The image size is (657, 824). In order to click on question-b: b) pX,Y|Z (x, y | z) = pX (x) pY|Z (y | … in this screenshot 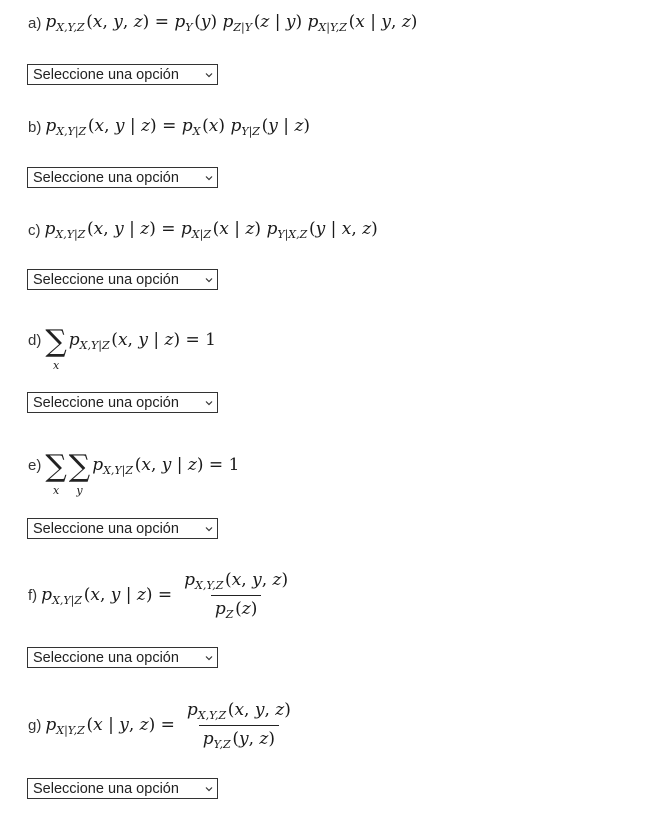, I will do `click(169, 127)`.